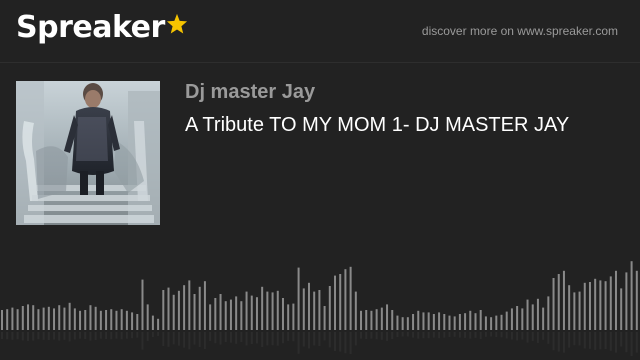 The height and width of the screenshot is (360, 640). Describe the element at coordinates (520, 31) in the screenshot. I see `discover-link: discover more on www.spreaker.com` at that location.